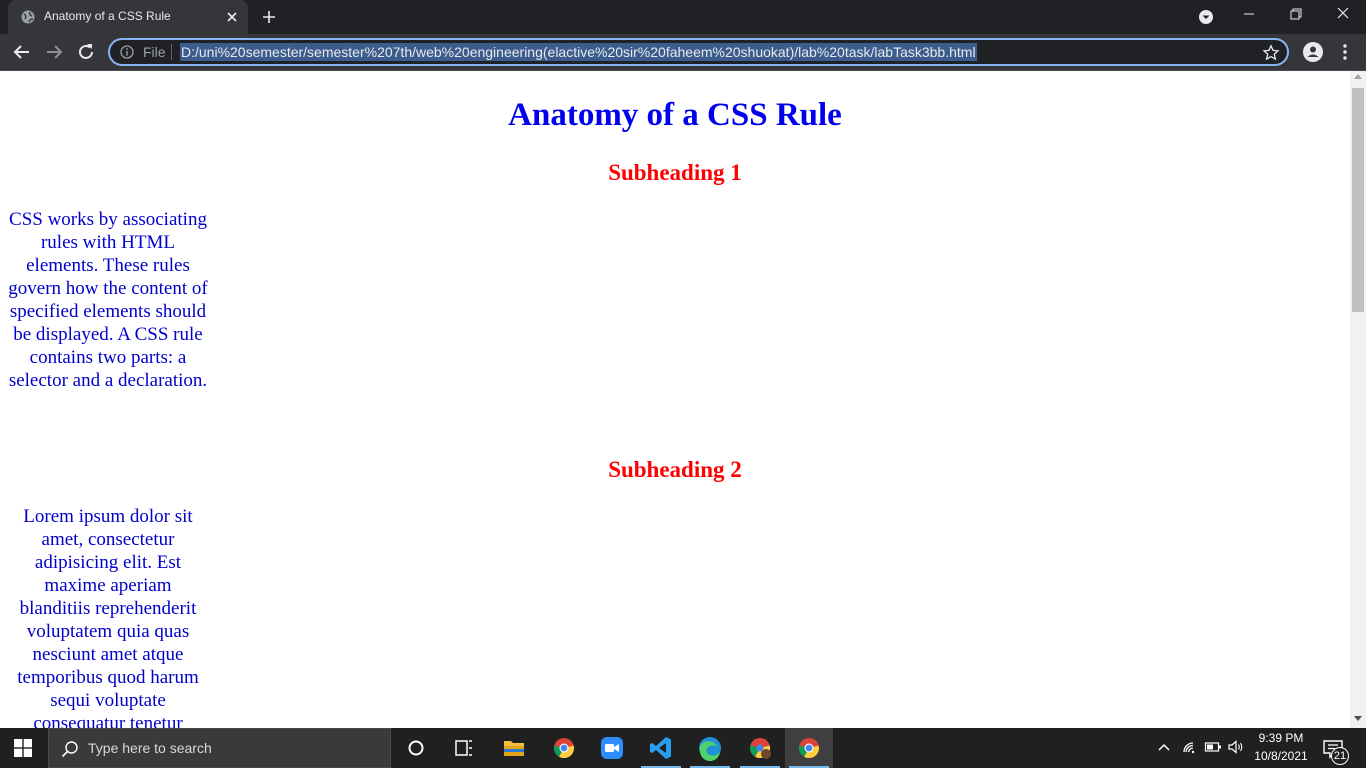 The height and width of the screenshot is (773, 1366). I want to click on wifi-icon, so click(1190, 747).